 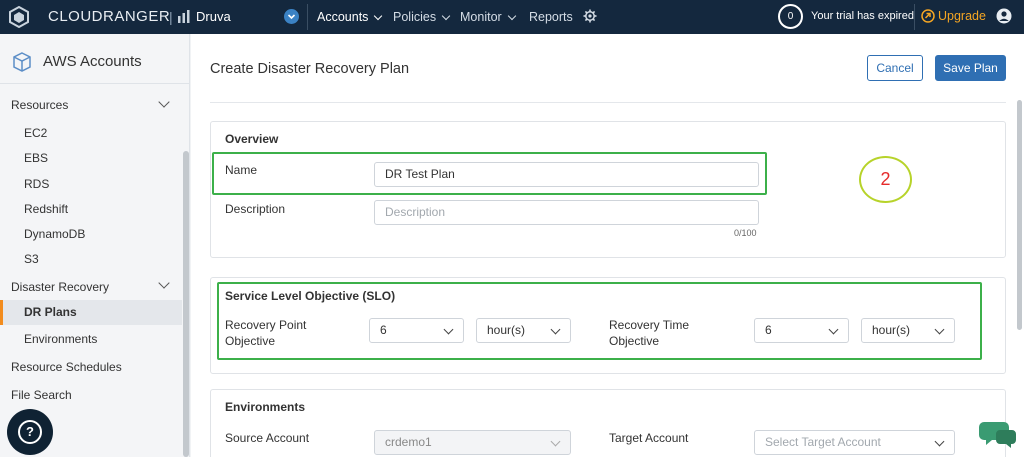 What do you see at coordinates (1004, 16) in the screenshot?
I see `user-avatar-icon` at bounding box center [1004, 16].